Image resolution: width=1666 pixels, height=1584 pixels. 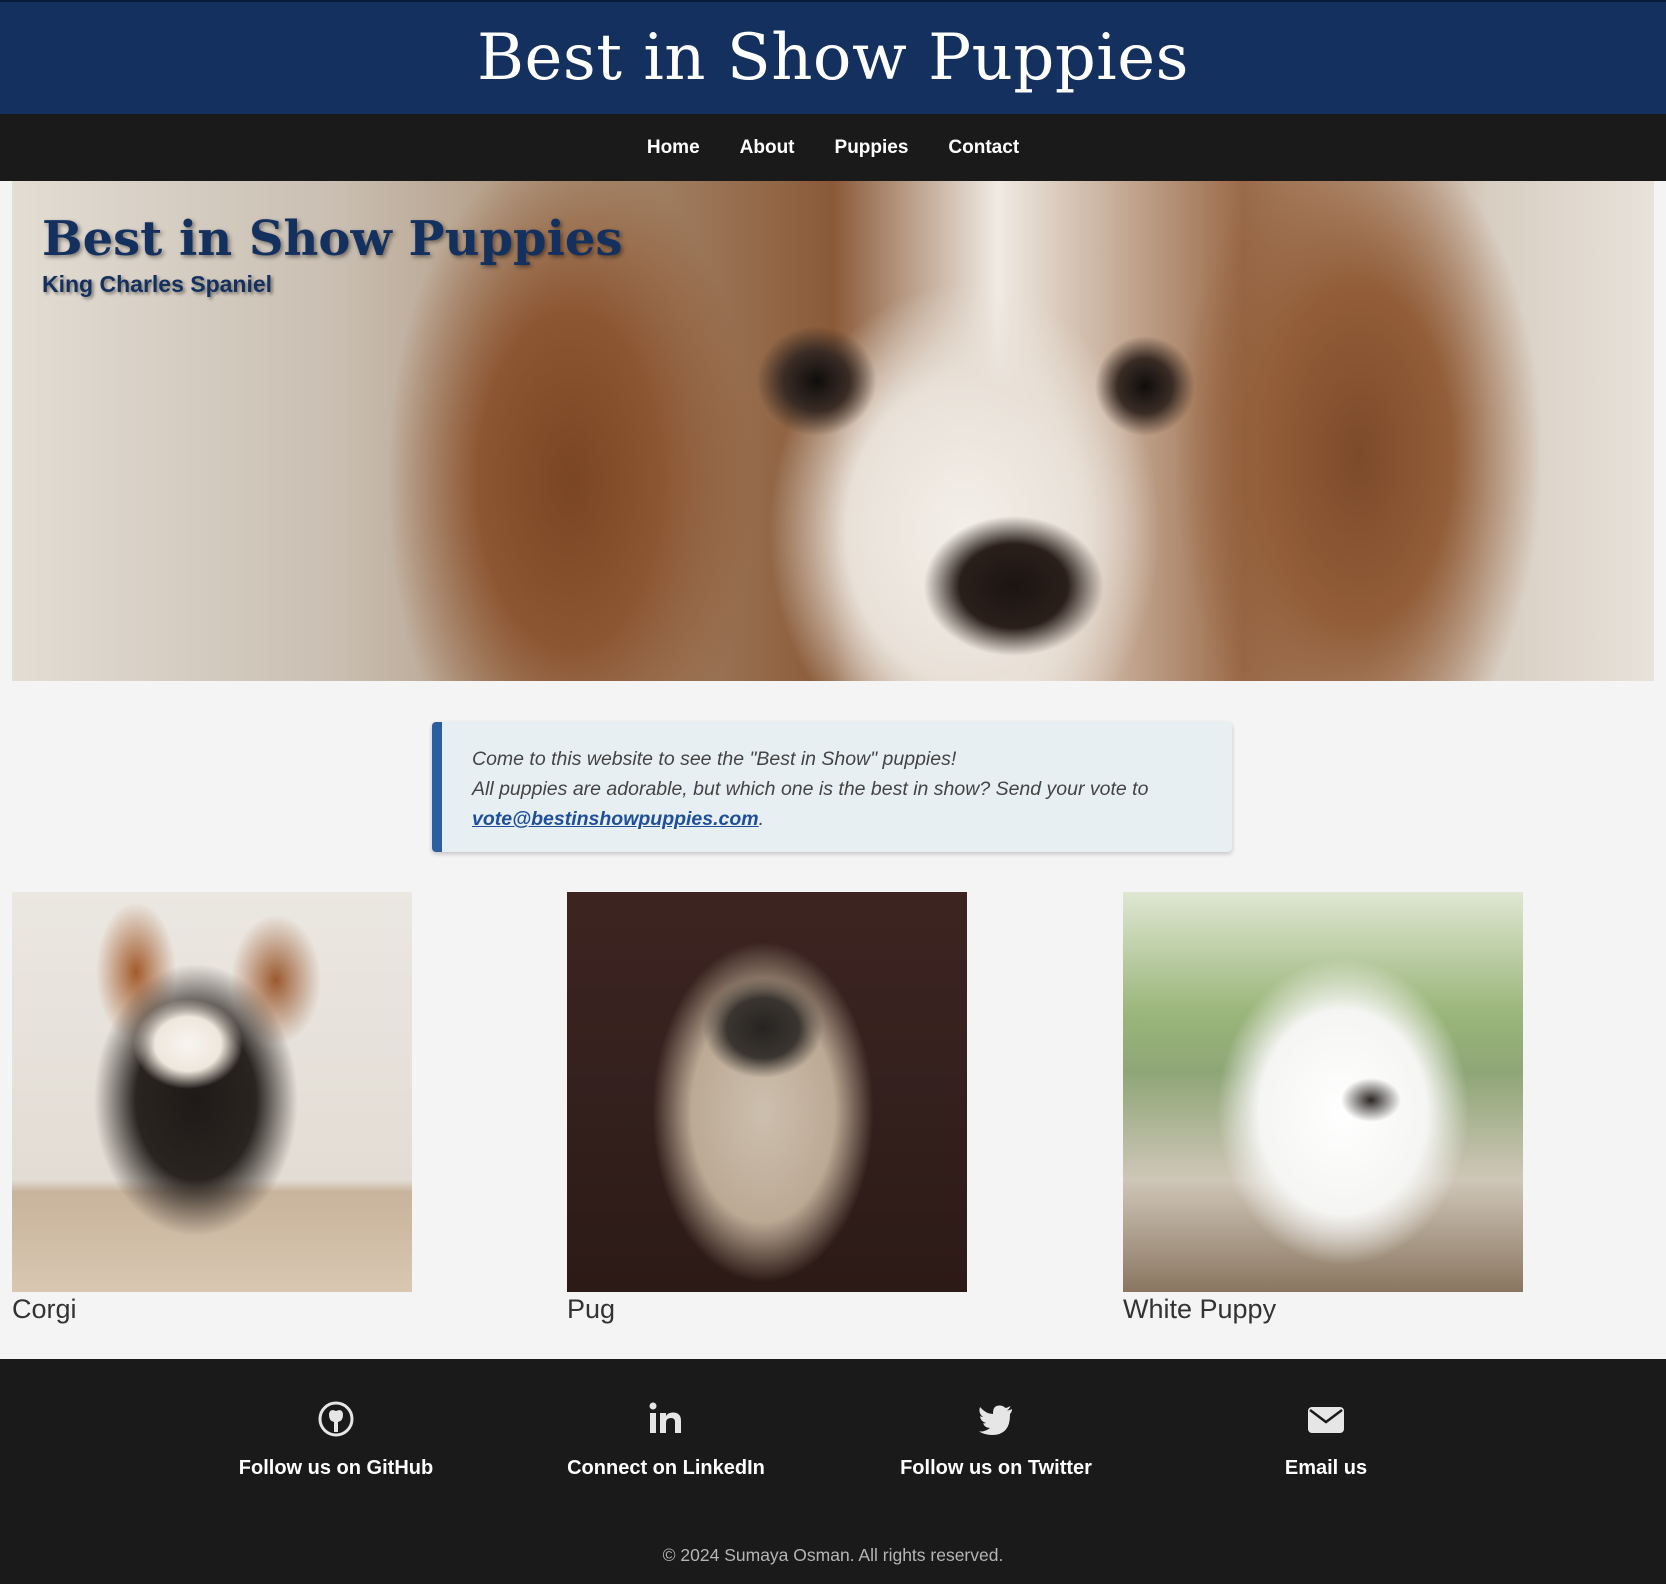 What do you see at coordinates (1323, 1092) in the screenshot?
I see `white-puppy-photo` at bounding box center [1323, 1092].